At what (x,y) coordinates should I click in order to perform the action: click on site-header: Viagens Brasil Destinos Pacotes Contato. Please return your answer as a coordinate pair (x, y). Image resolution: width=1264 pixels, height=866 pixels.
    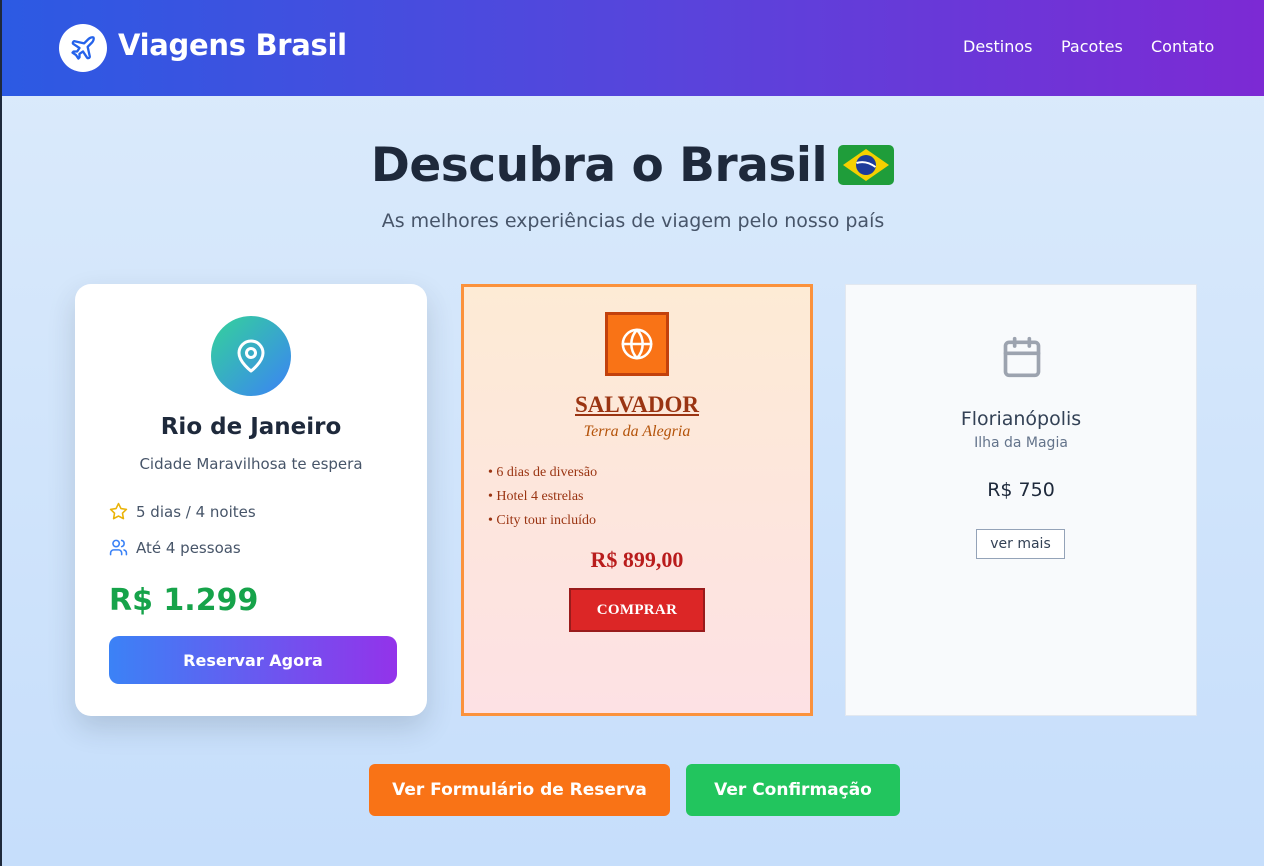
    Looking at the image, I should click on (633, 48).